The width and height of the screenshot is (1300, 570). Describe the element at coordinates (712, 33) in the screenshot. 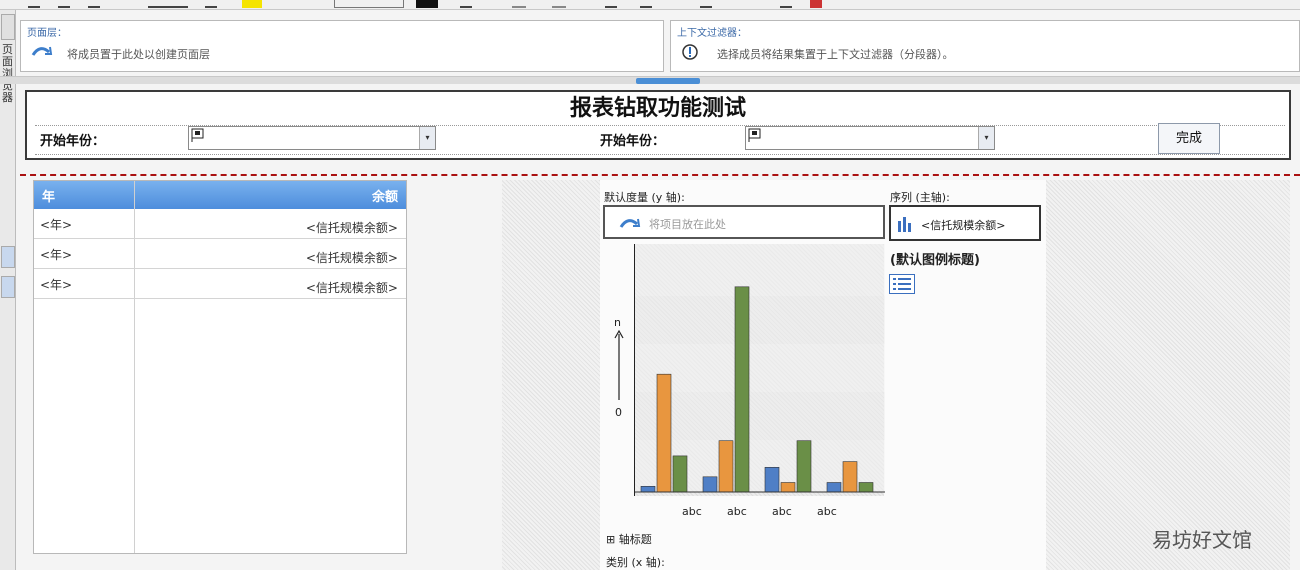

I see `context-filter-title: 上下文过滤器：` at that location.